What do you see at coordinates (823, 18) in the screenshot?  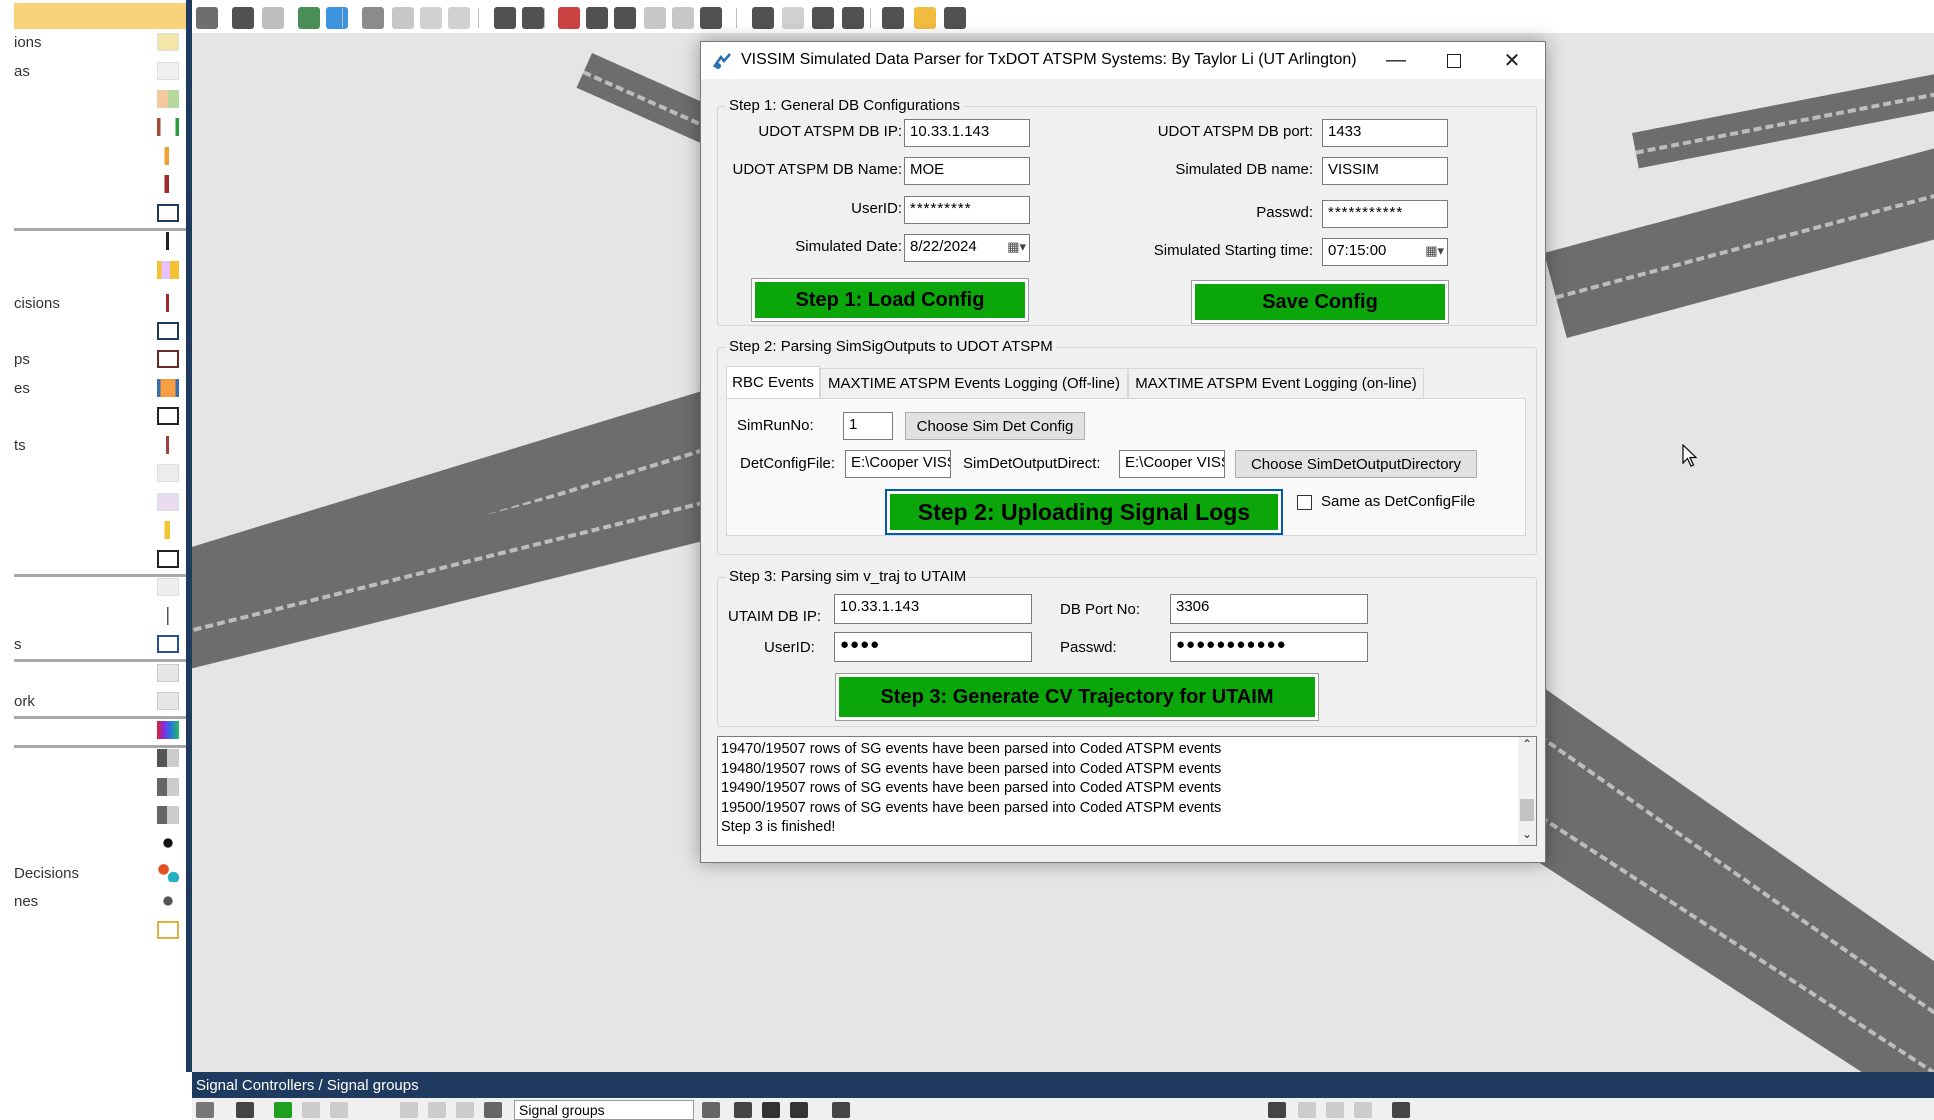 I see `measure-icon` at bounding box center [823, 18].